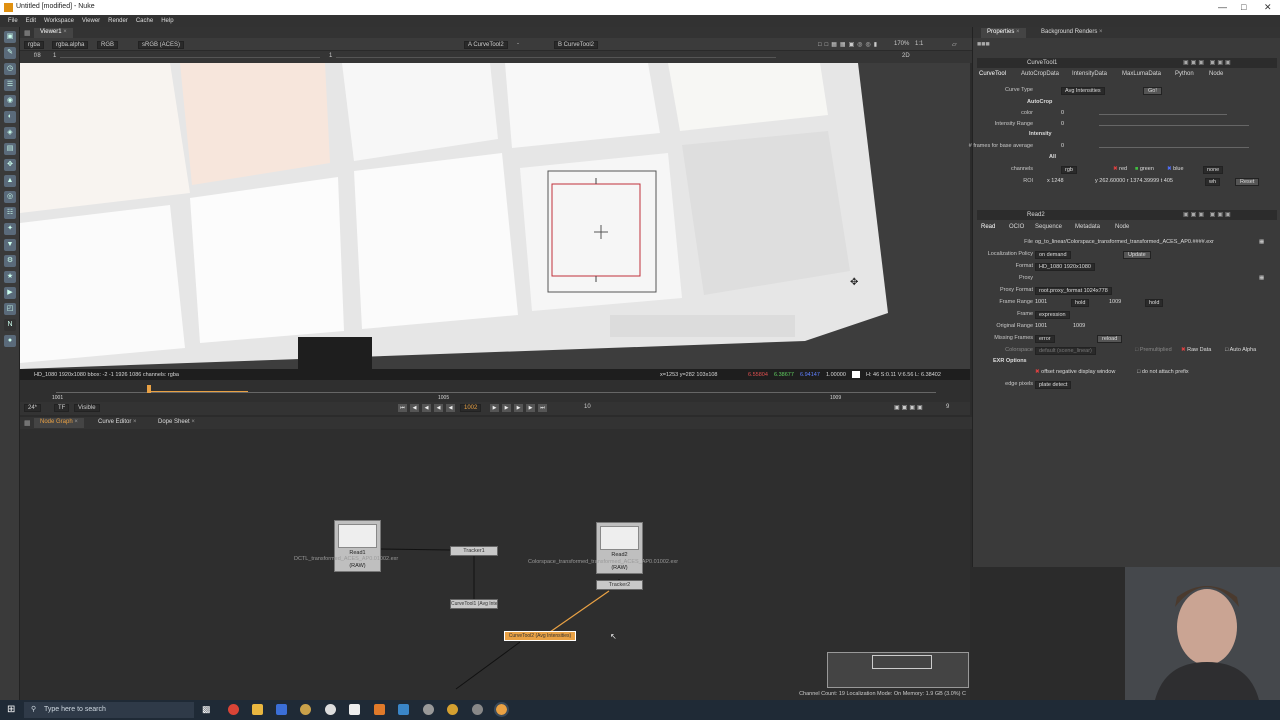  I want to click on display-dropdown: RGB, so click(108, 45).